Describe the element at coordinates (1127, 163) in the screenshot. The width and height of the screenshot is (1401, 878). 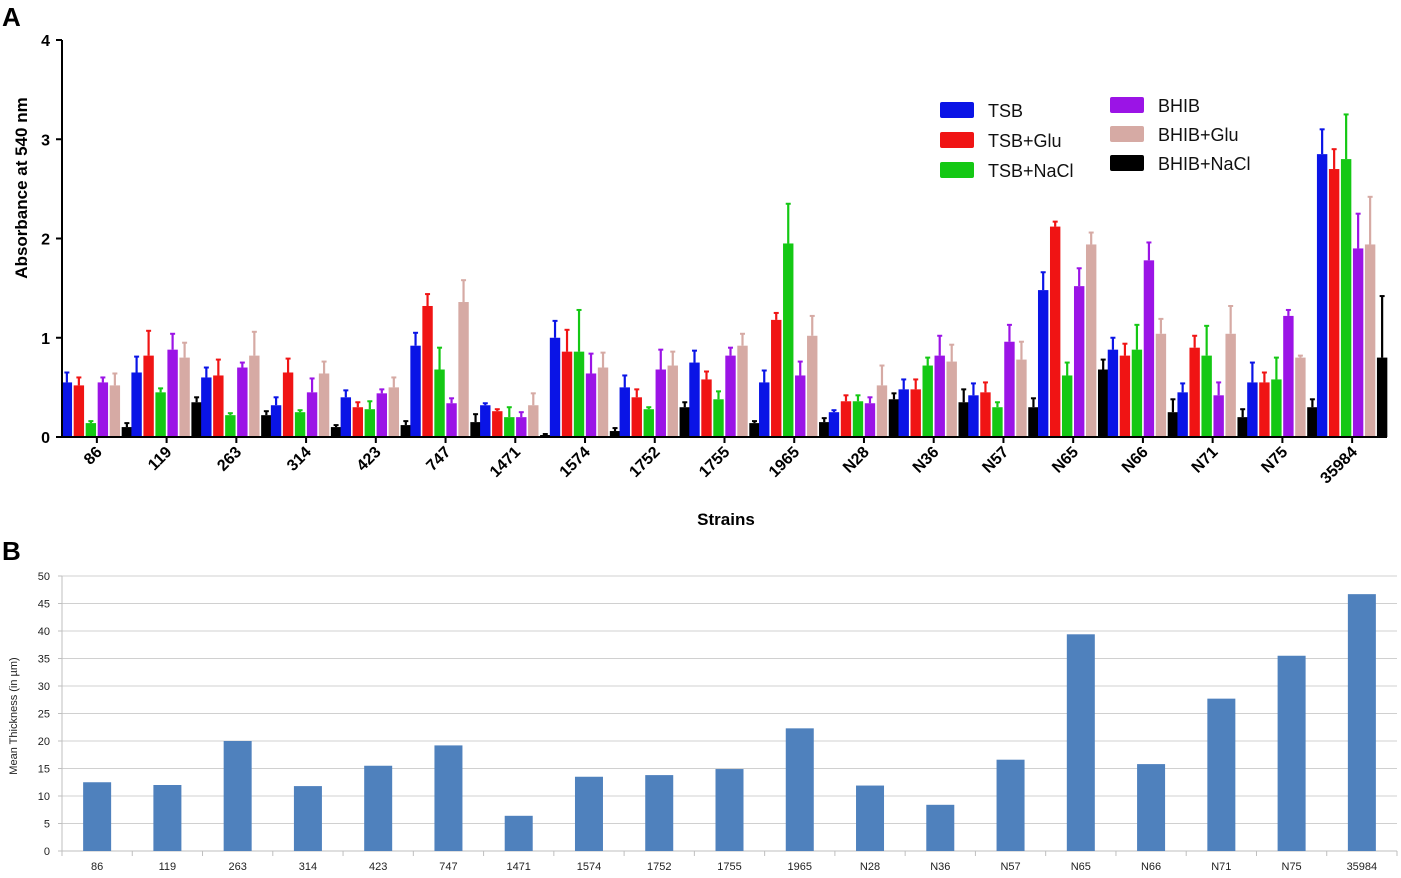
I see `panel-a-legend-swatch` at that location.